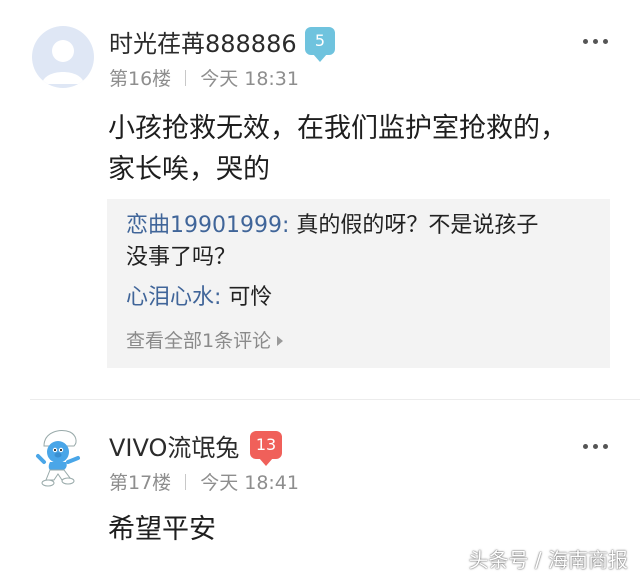  Describe the element at coordinates (320, 40) in the screenshot. I see `level-number: 5` at that location.